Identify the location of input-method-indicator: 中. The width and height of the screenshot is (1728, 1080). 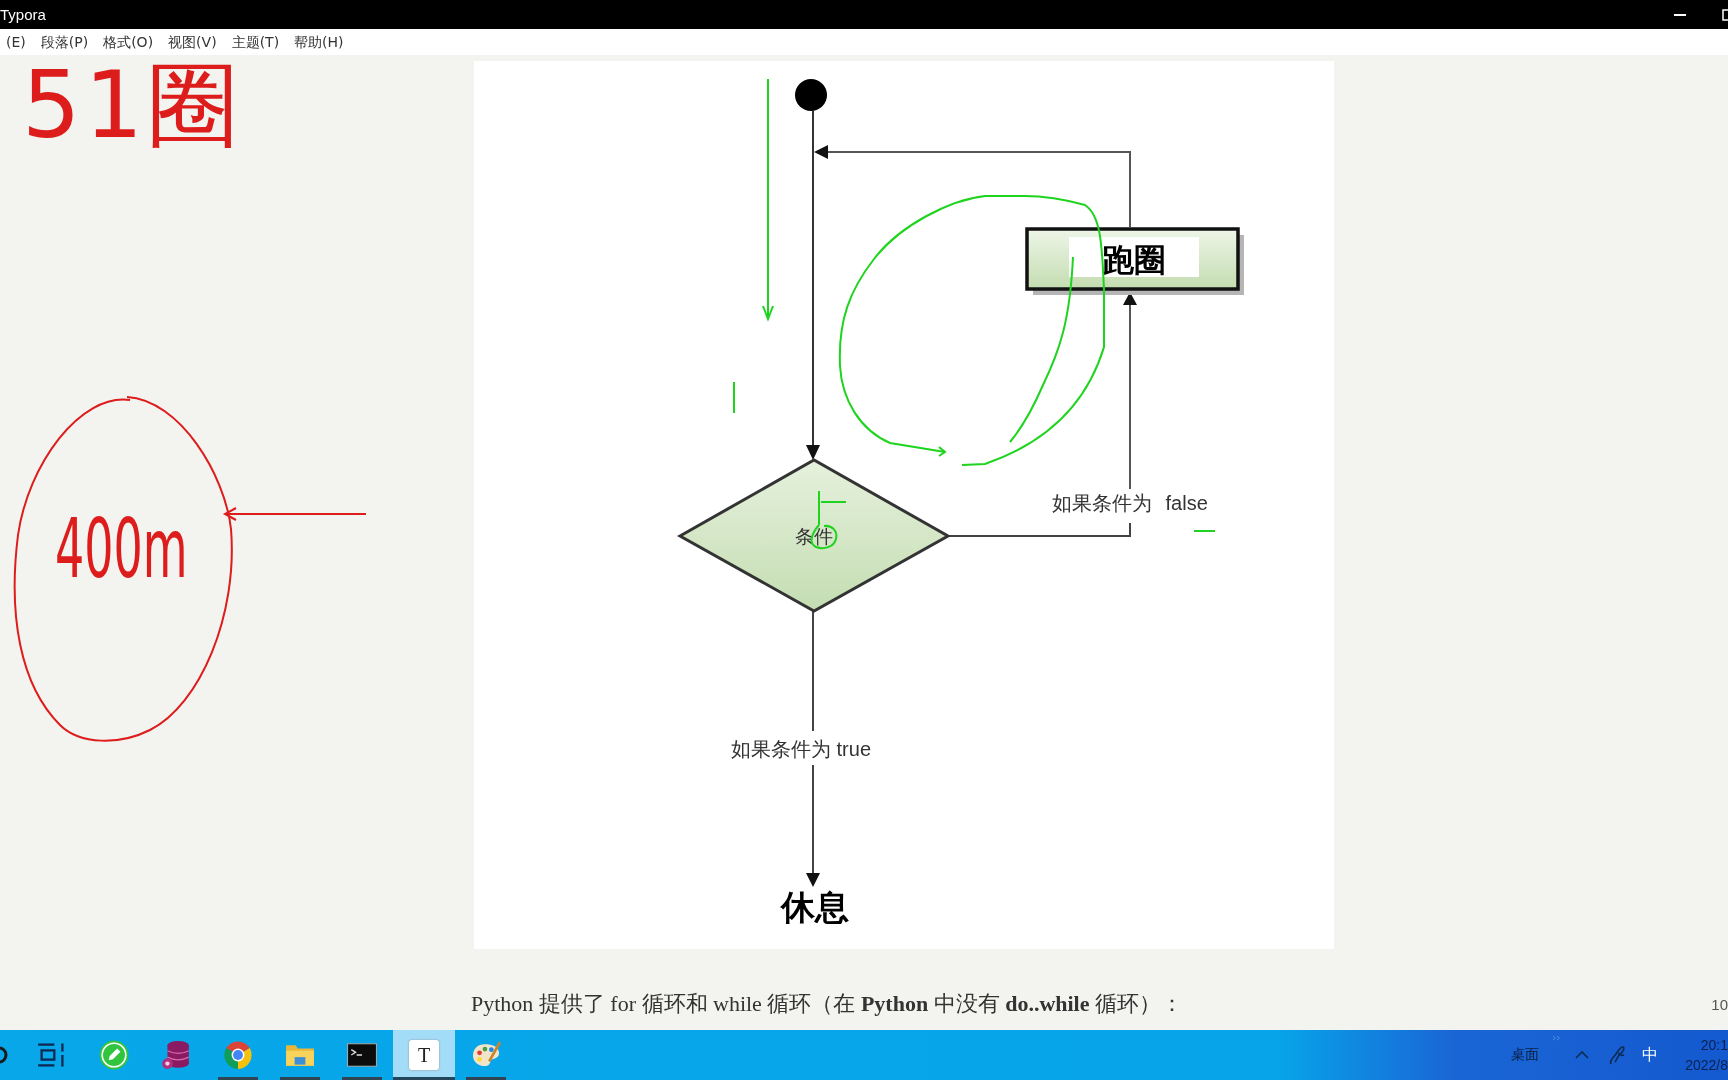
(1650, 1055).